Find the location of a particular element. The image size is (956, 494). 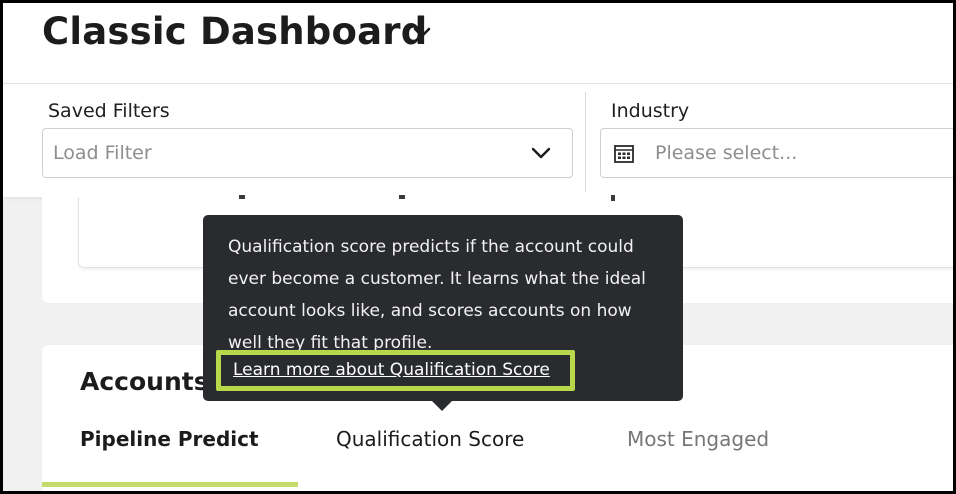

page-title: Classic Dashboard is located at coordinates (234, 31).